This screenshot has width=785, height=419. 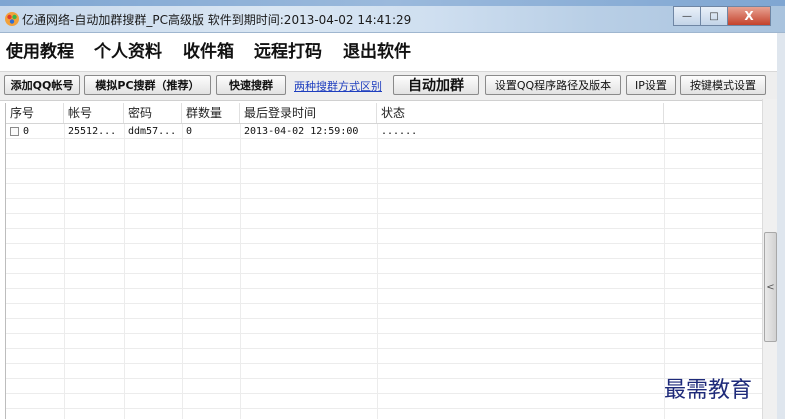 What do you see at coordinates (436, 85) in the screenshot?
I see `auto-join-button: 自动加群` at bounding box center [436, 85].